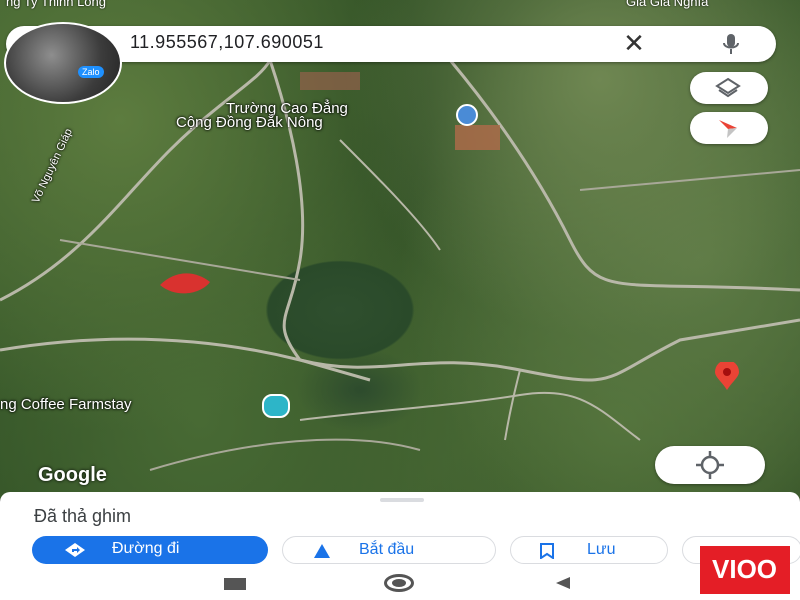  What do you see at coordinates (75, 550) in the screenshot?
I see `directions-icon` at bounding box center [75, 550].